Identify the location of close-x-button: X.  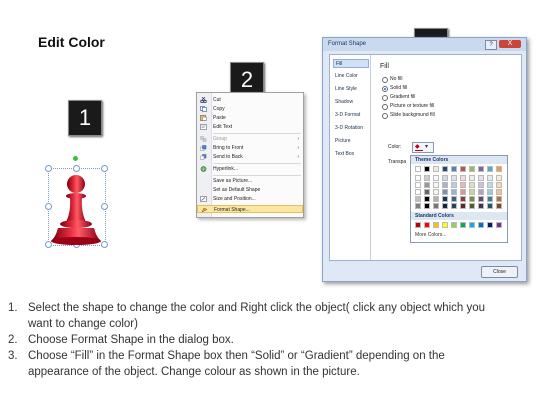
(510, 44).